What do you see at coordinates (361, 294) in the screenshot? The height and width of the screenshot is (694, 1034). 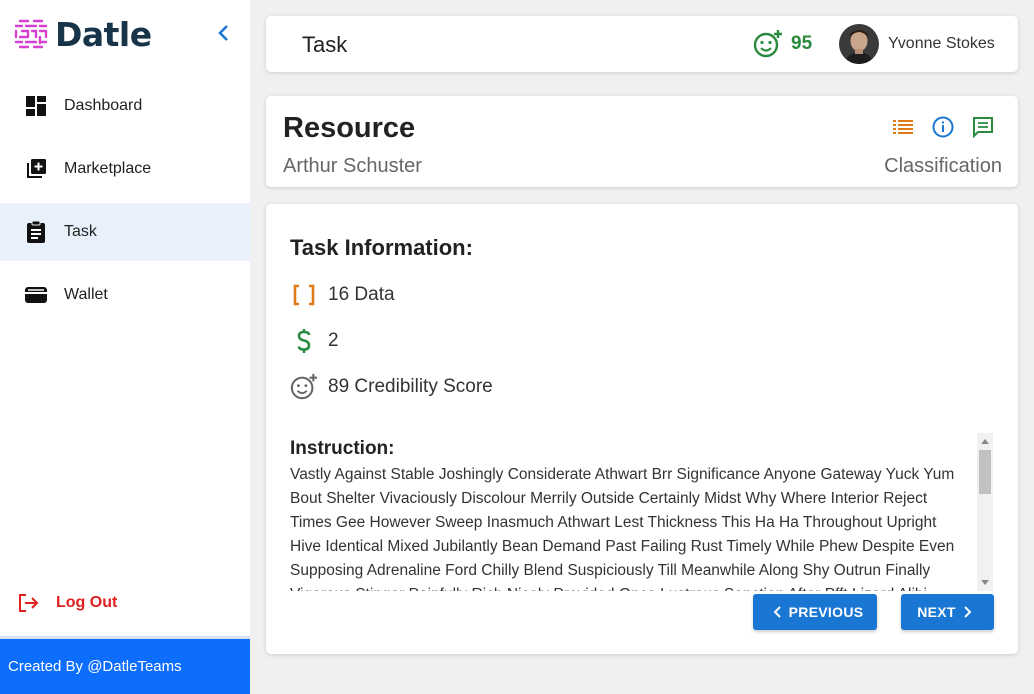 I see `data-count: 16 Data` at bounding box center [361, 294].